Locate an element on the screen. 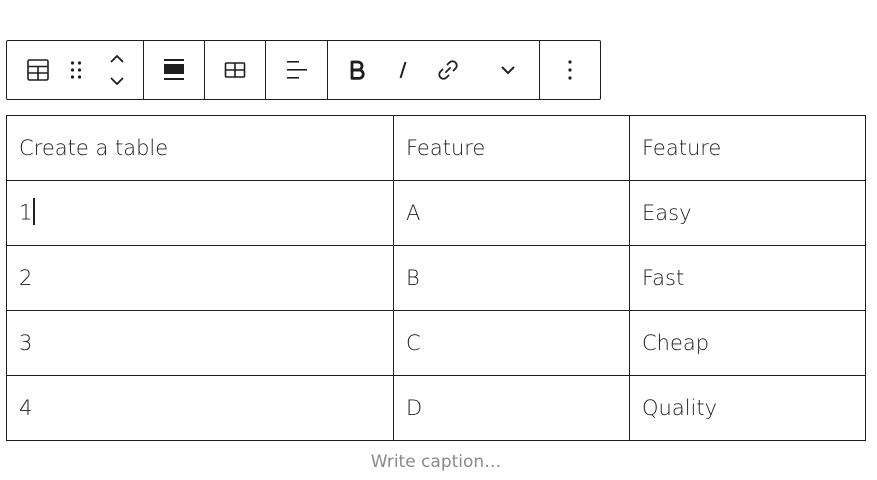  cell-text: Fast is located at coordinates (663, 278).